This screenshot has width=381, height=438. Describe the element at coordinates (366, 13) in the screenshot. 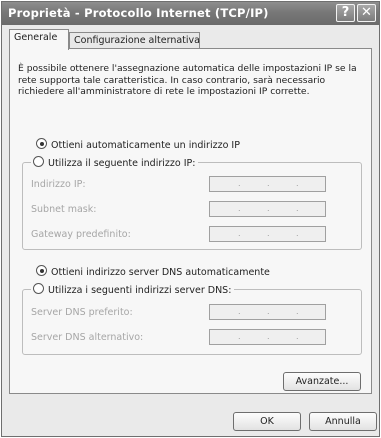

I see `close-button: ✕` at that location.